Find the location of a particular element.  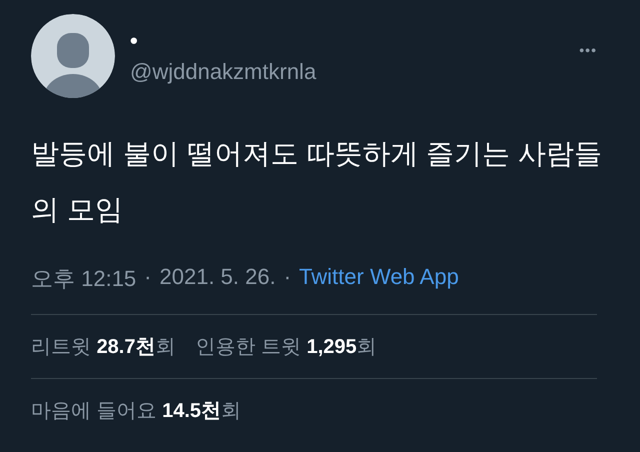

avatar-icon is located at coordinates (73, 56).